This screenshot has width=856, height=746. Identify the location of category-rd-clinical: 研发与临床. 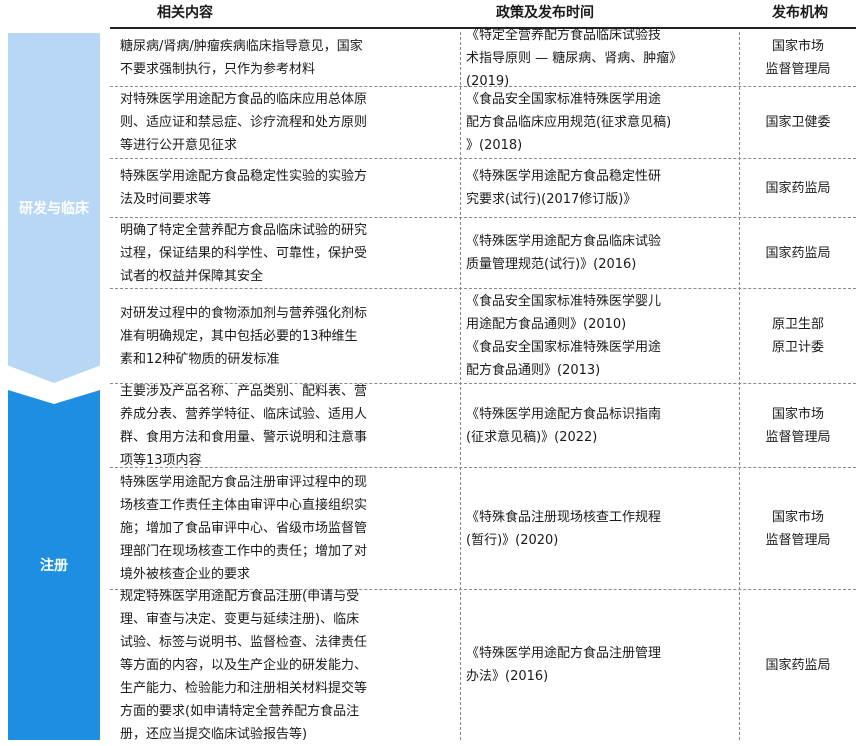
(54, 208).